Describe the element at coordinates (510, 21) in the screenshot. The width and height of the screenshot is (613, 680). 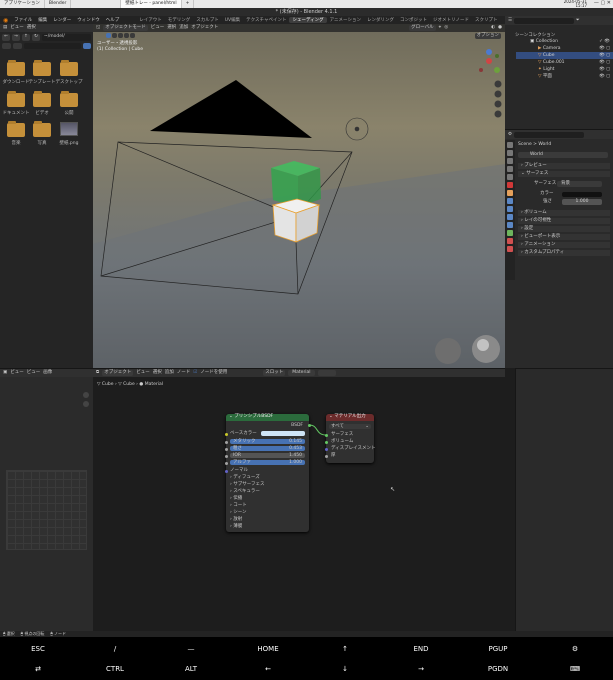
I see `outliner-editor-icon: ☰` at that location.